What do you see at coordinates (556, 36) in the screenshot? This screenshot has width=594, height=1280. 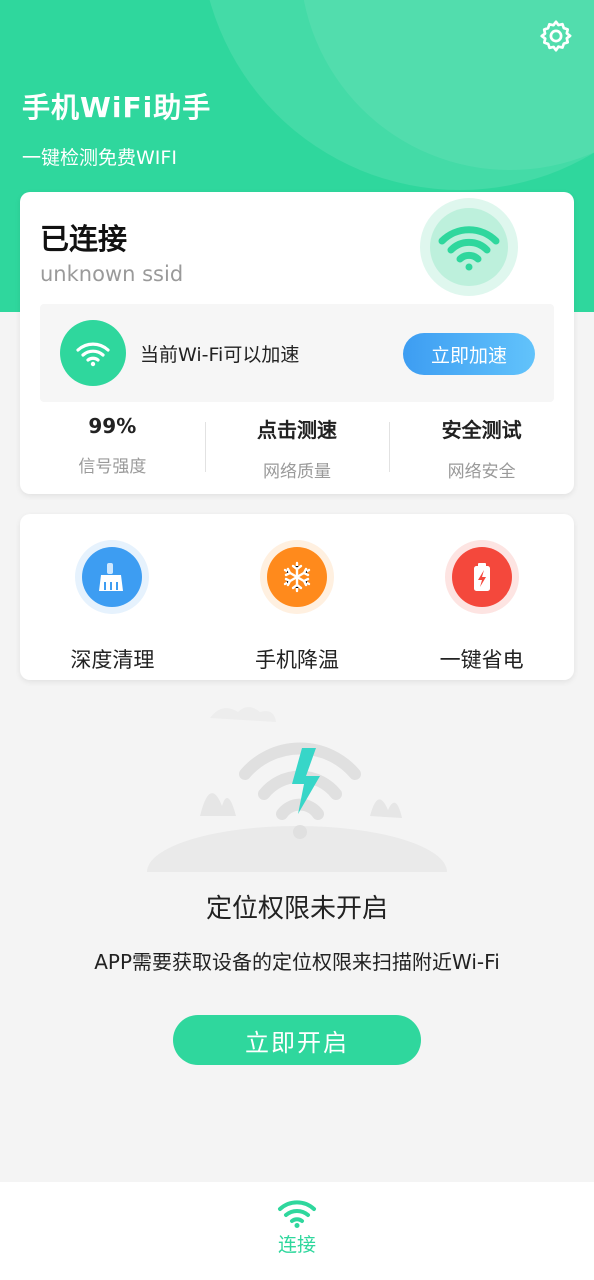 I see `gear-icon` at bounding box center [556, 36].